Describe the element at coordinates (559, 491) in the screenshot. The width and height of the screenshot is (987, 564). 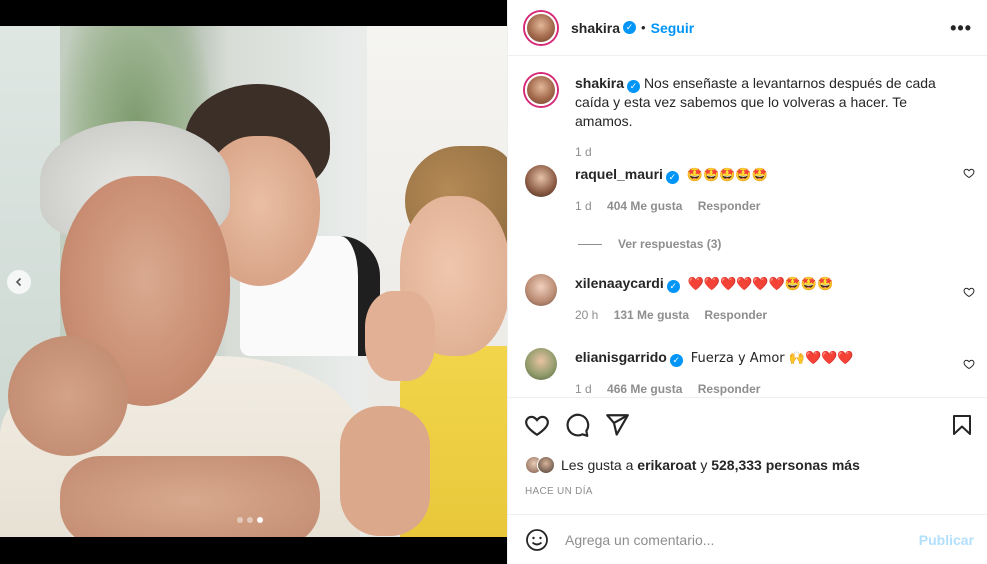
I see `post-date: HACE UN DÍA` at that location.